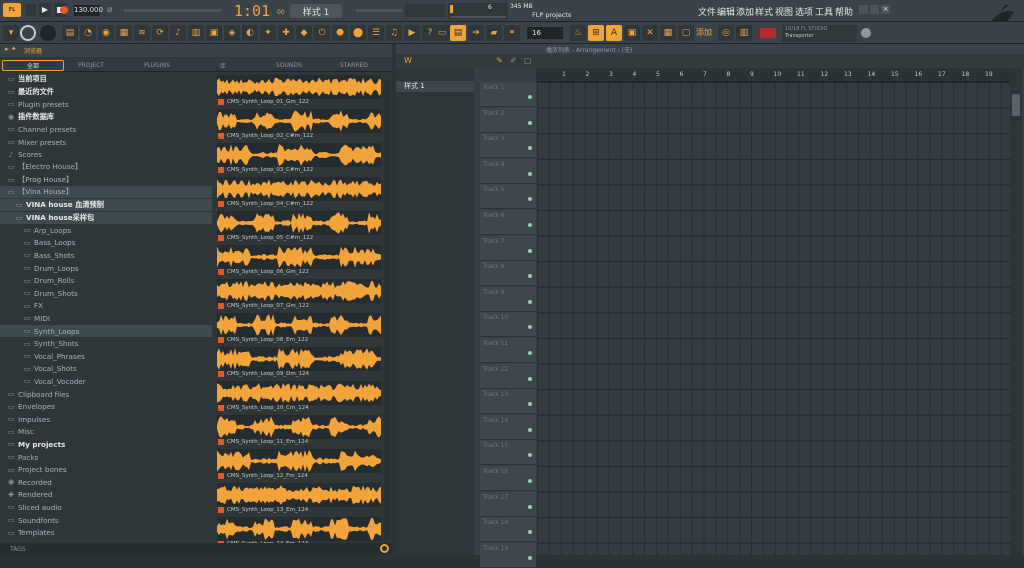 This screenshot has height=568, width=1024. What do you see at coordinates (106, 217) in the screenshot?
I see `tree-item: ▭ VINA house采样包` at bounding box center [106, 217].